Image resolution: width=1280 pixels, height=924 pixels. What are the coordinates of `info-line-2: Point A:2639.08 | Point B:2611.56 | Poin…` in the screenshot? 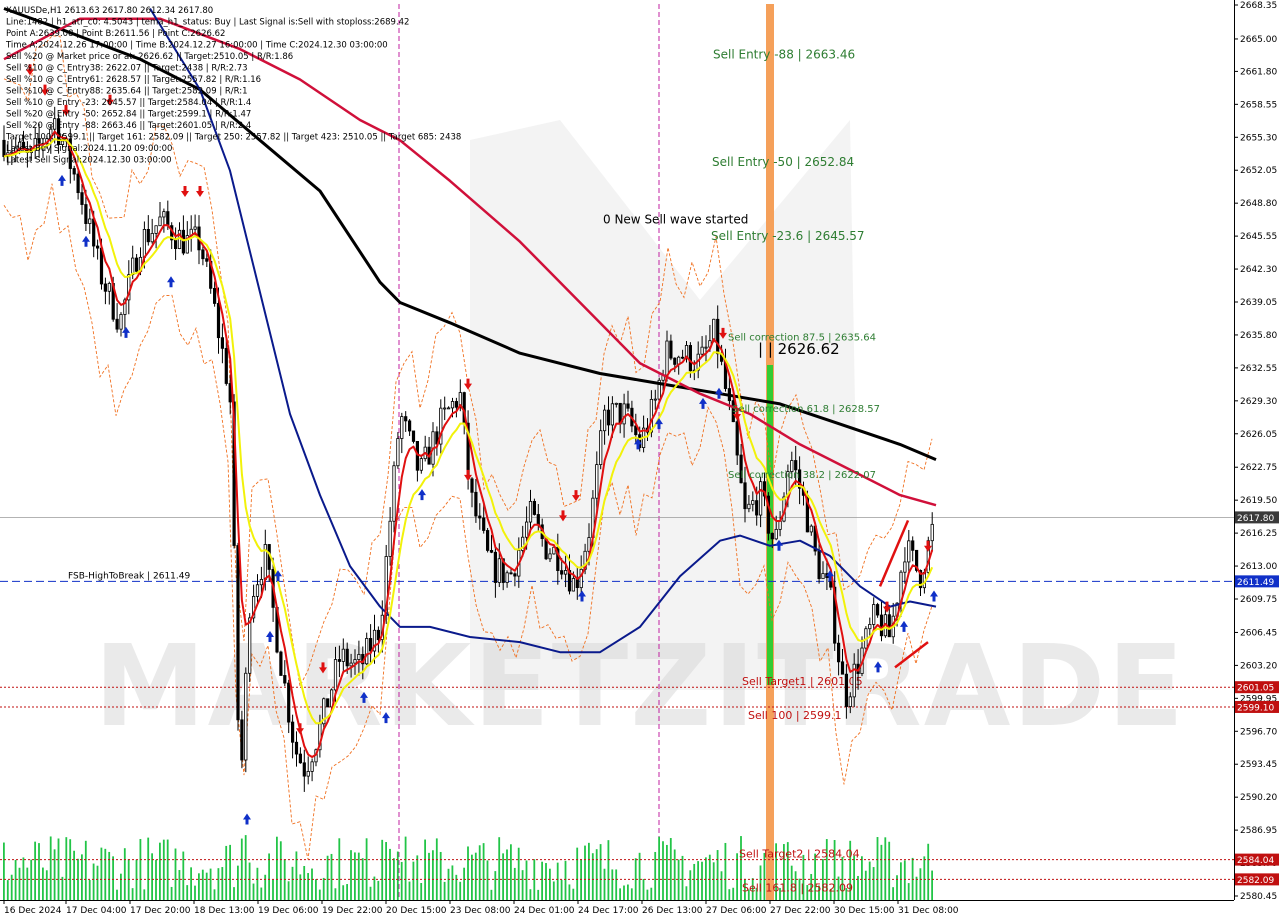 It's located at (115, 34).